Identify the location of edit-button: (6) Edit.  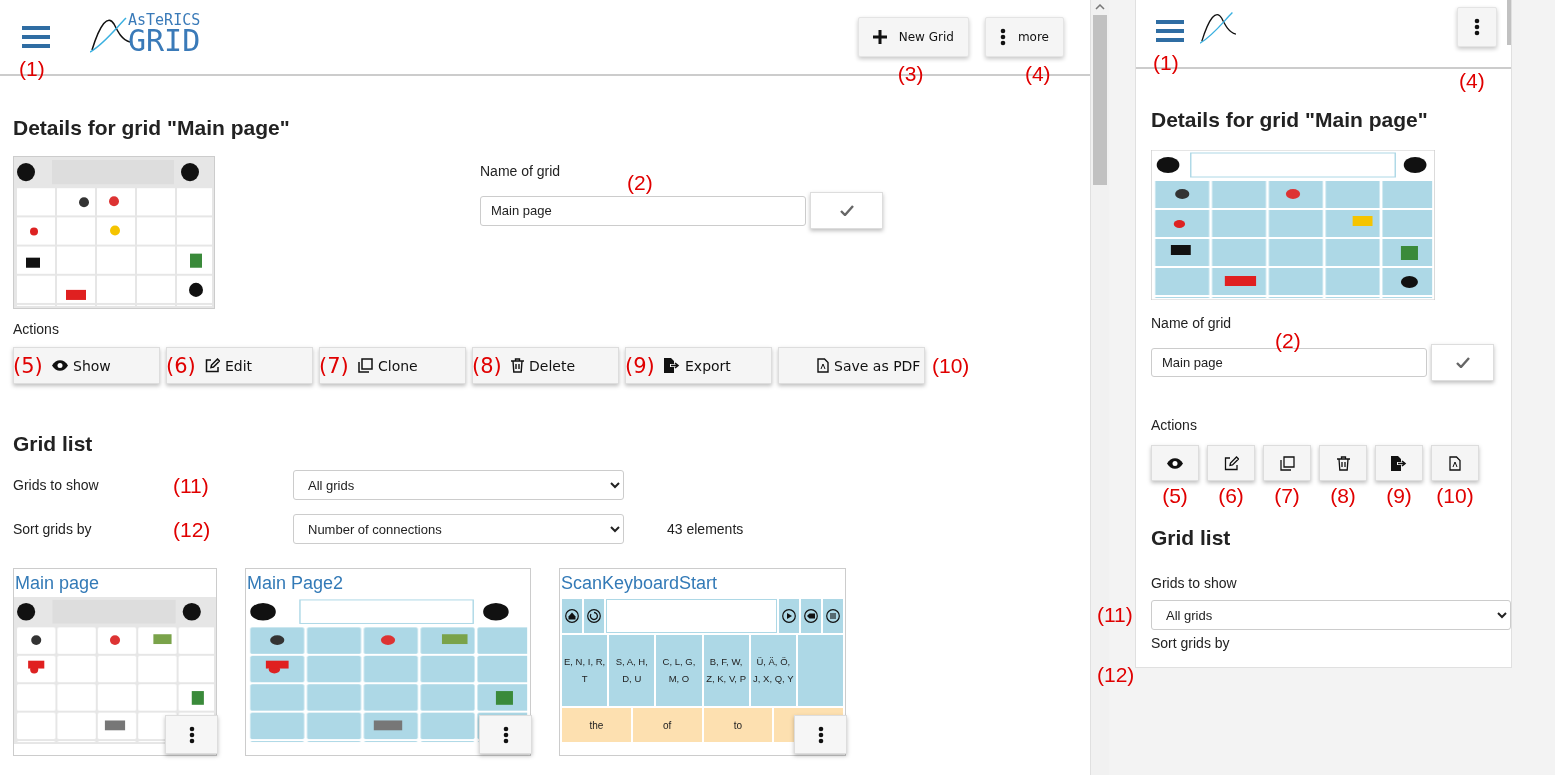
(239, 365).